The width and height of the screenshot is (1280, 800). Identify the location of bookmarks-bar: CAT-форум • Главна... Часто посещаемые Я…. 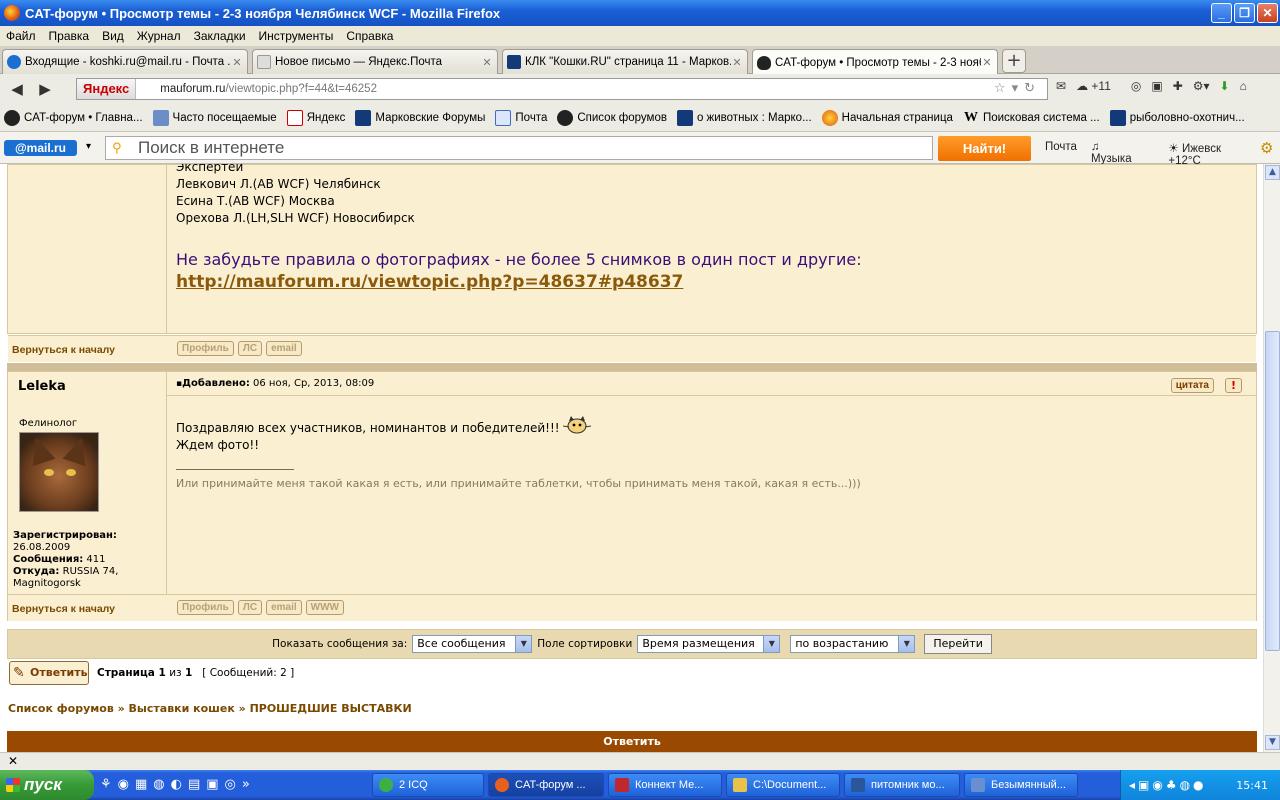
(640, 118).